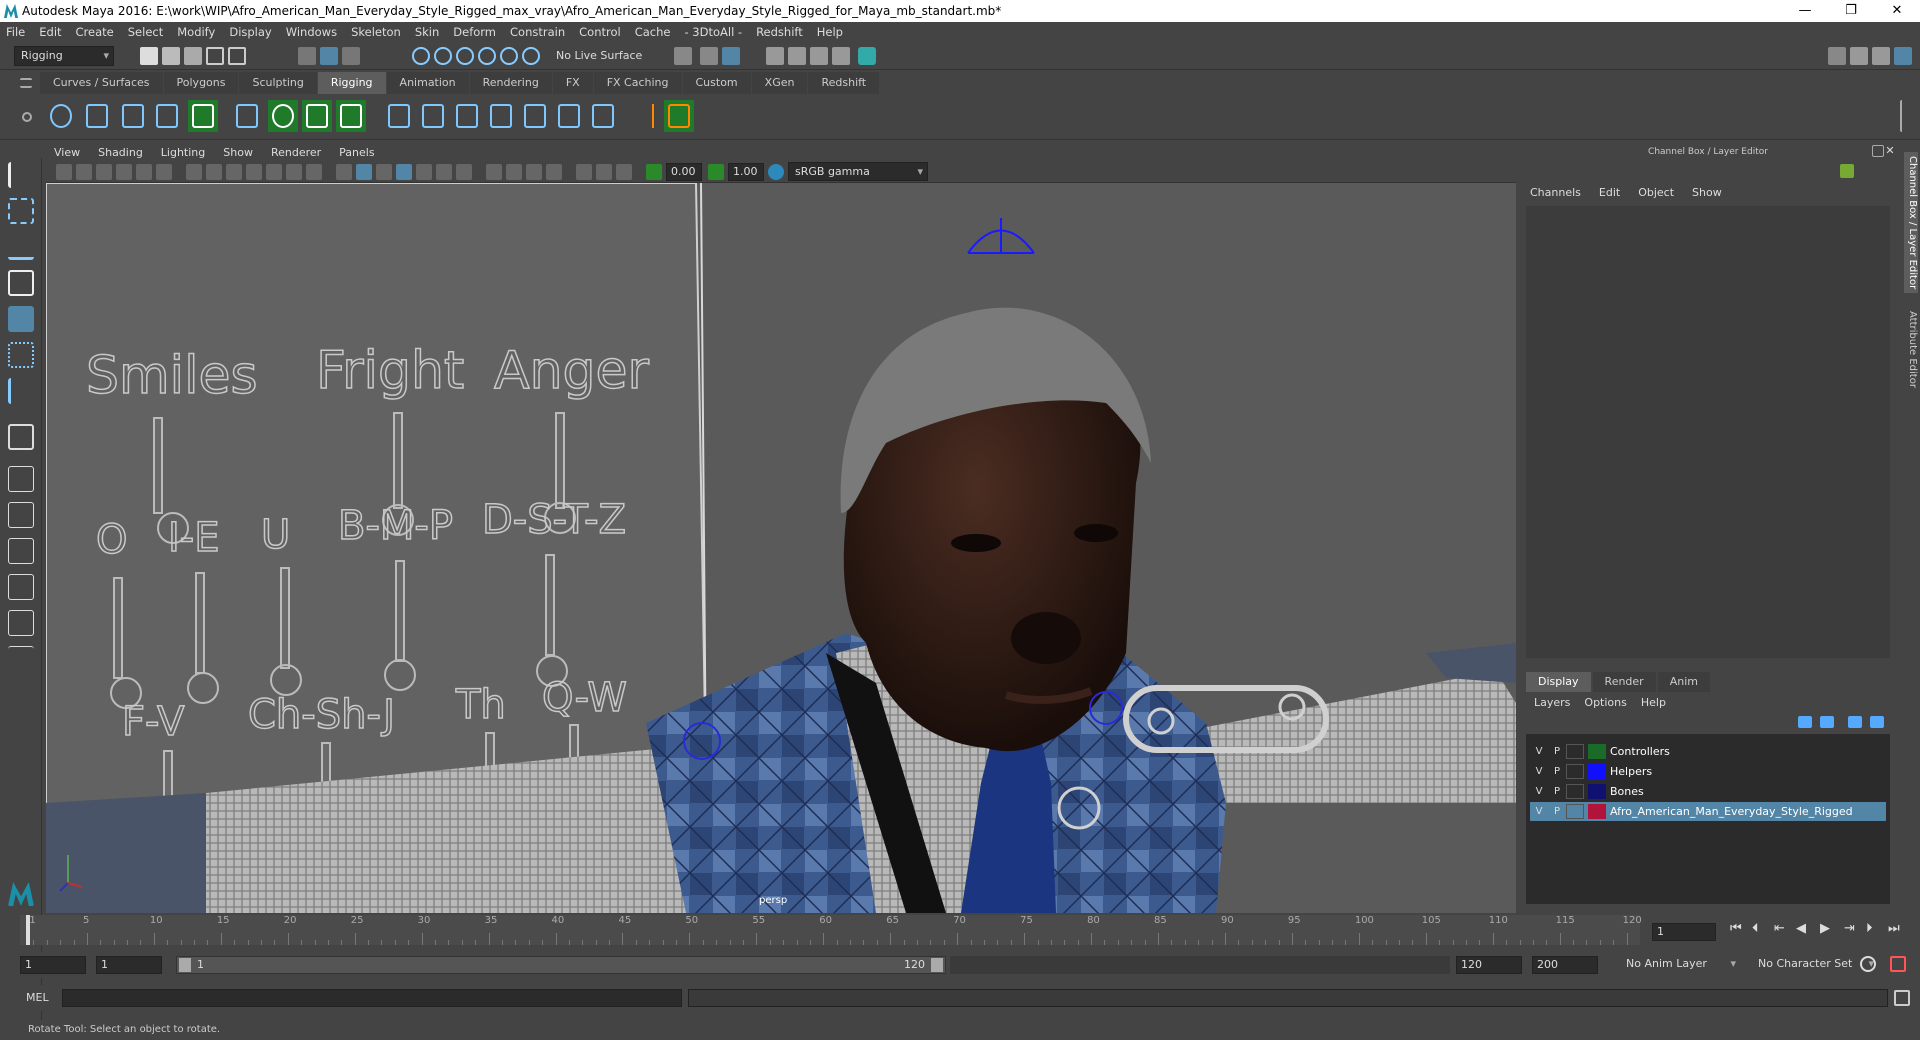  Describe the element at coordinates (296, 152) in the screenshot. I see `vp-menu-renderer: Renderer` at that location.